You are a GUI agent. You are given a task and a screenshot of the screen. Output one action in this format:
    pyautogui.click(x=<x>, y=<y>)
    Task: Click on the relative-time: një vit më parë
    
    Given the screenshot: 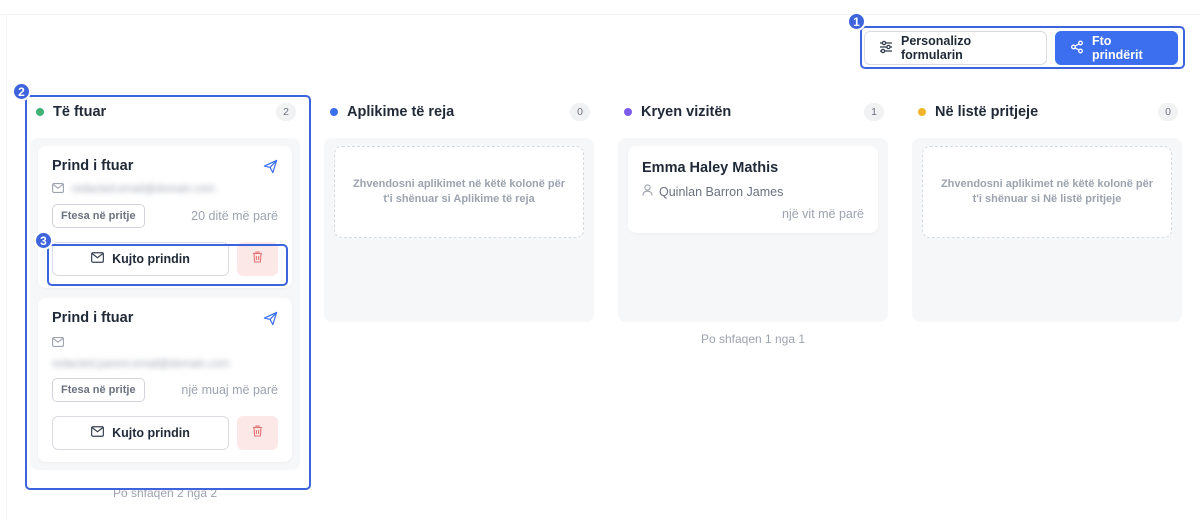 What is the action you would take?
    pyautogui.click(x=823, y=214)
    